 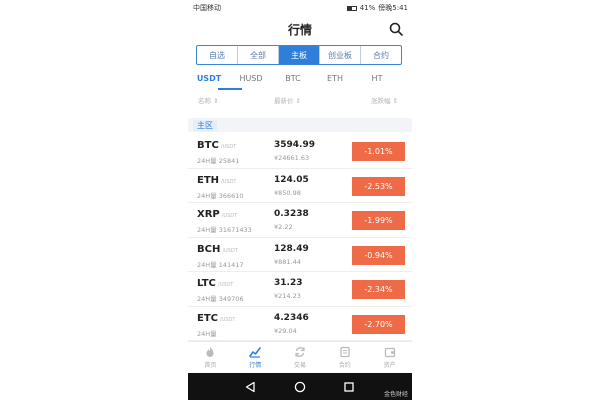 I want to click on search-icon, so click(x=396, y=29).